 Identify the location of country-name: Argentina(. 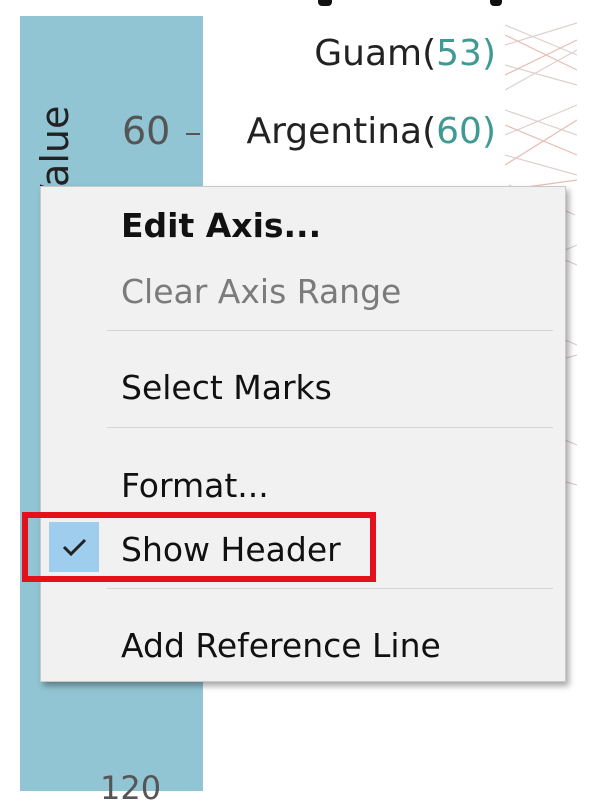
(341, 131).